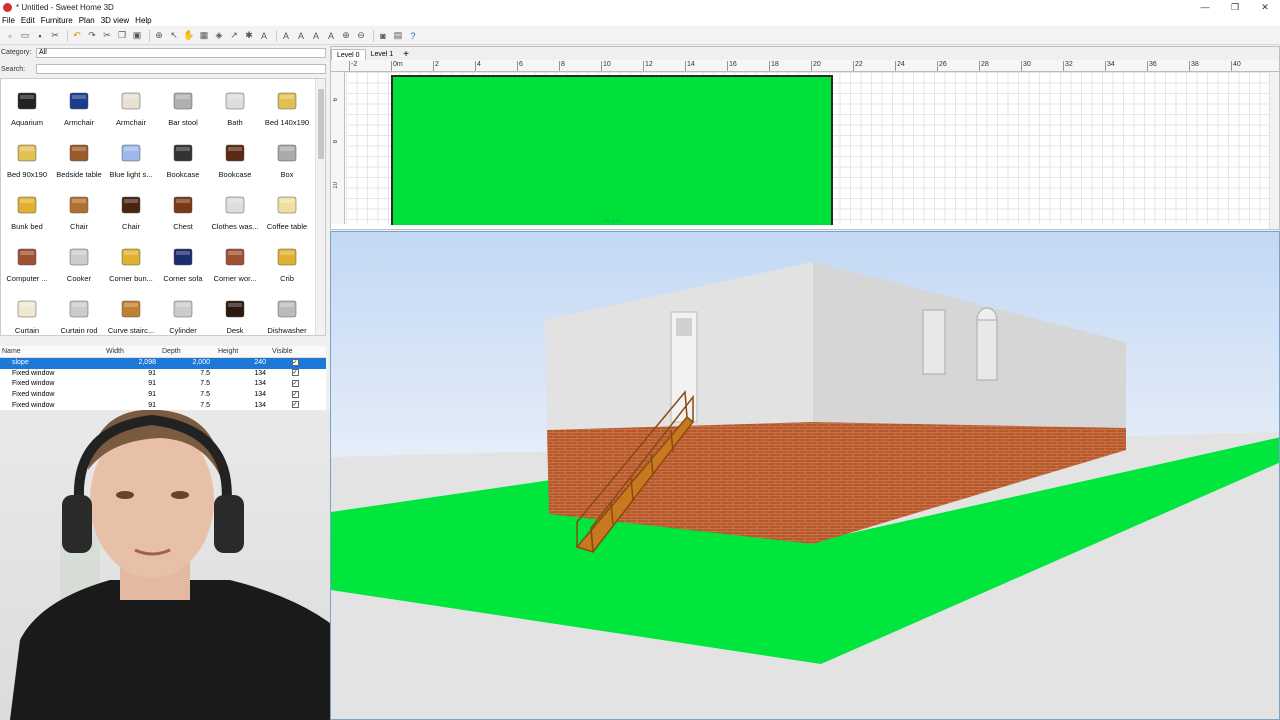 Image resolution: width=1280 pixels, height=720 pixels. I want to click on catalog-item: Chest, so click(183, 209).